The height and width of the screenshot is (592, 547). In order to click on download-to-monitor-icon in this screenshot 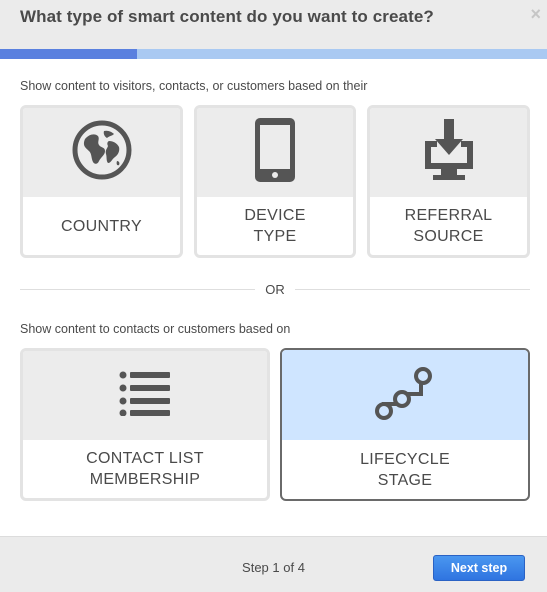, I will do `click(449, 152)`.